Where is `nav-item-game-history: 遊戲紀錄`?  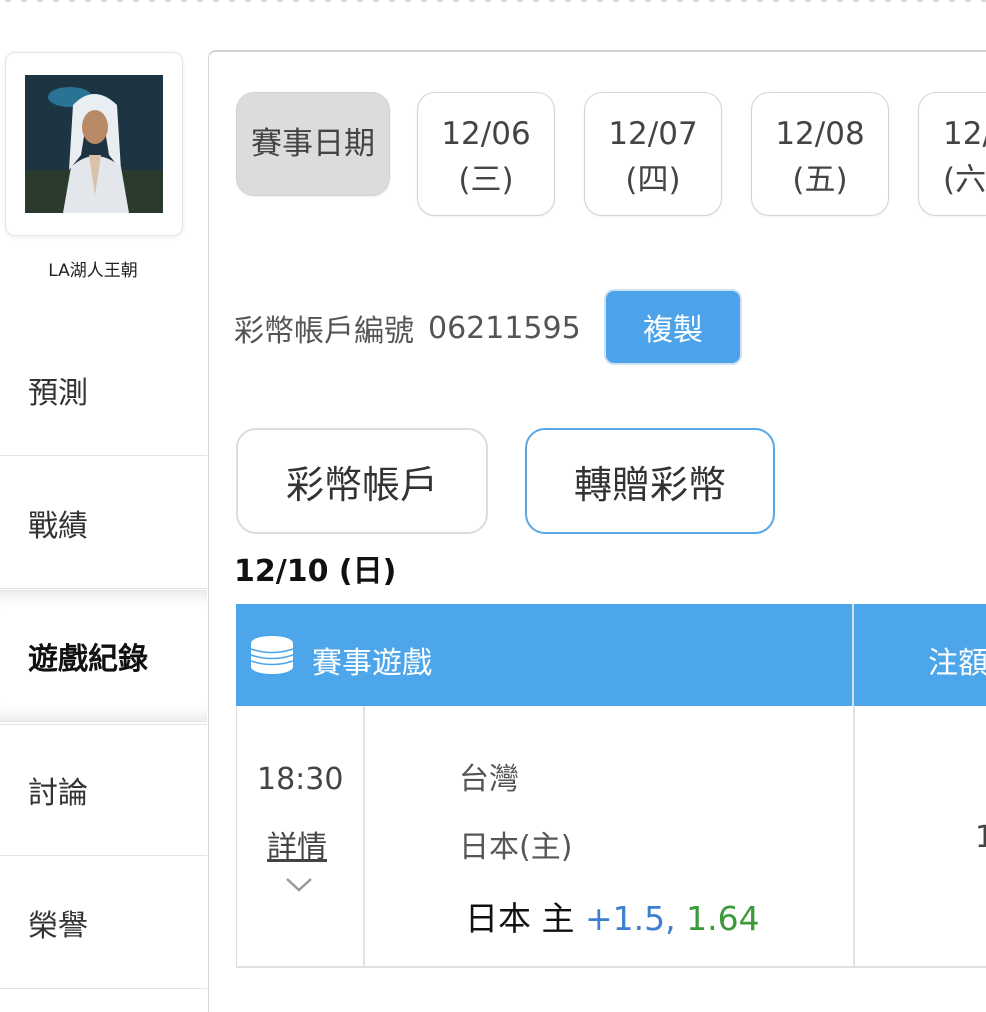 nav-item-game-history: 遊戲紀錄 is located at coordinates (103, 656).